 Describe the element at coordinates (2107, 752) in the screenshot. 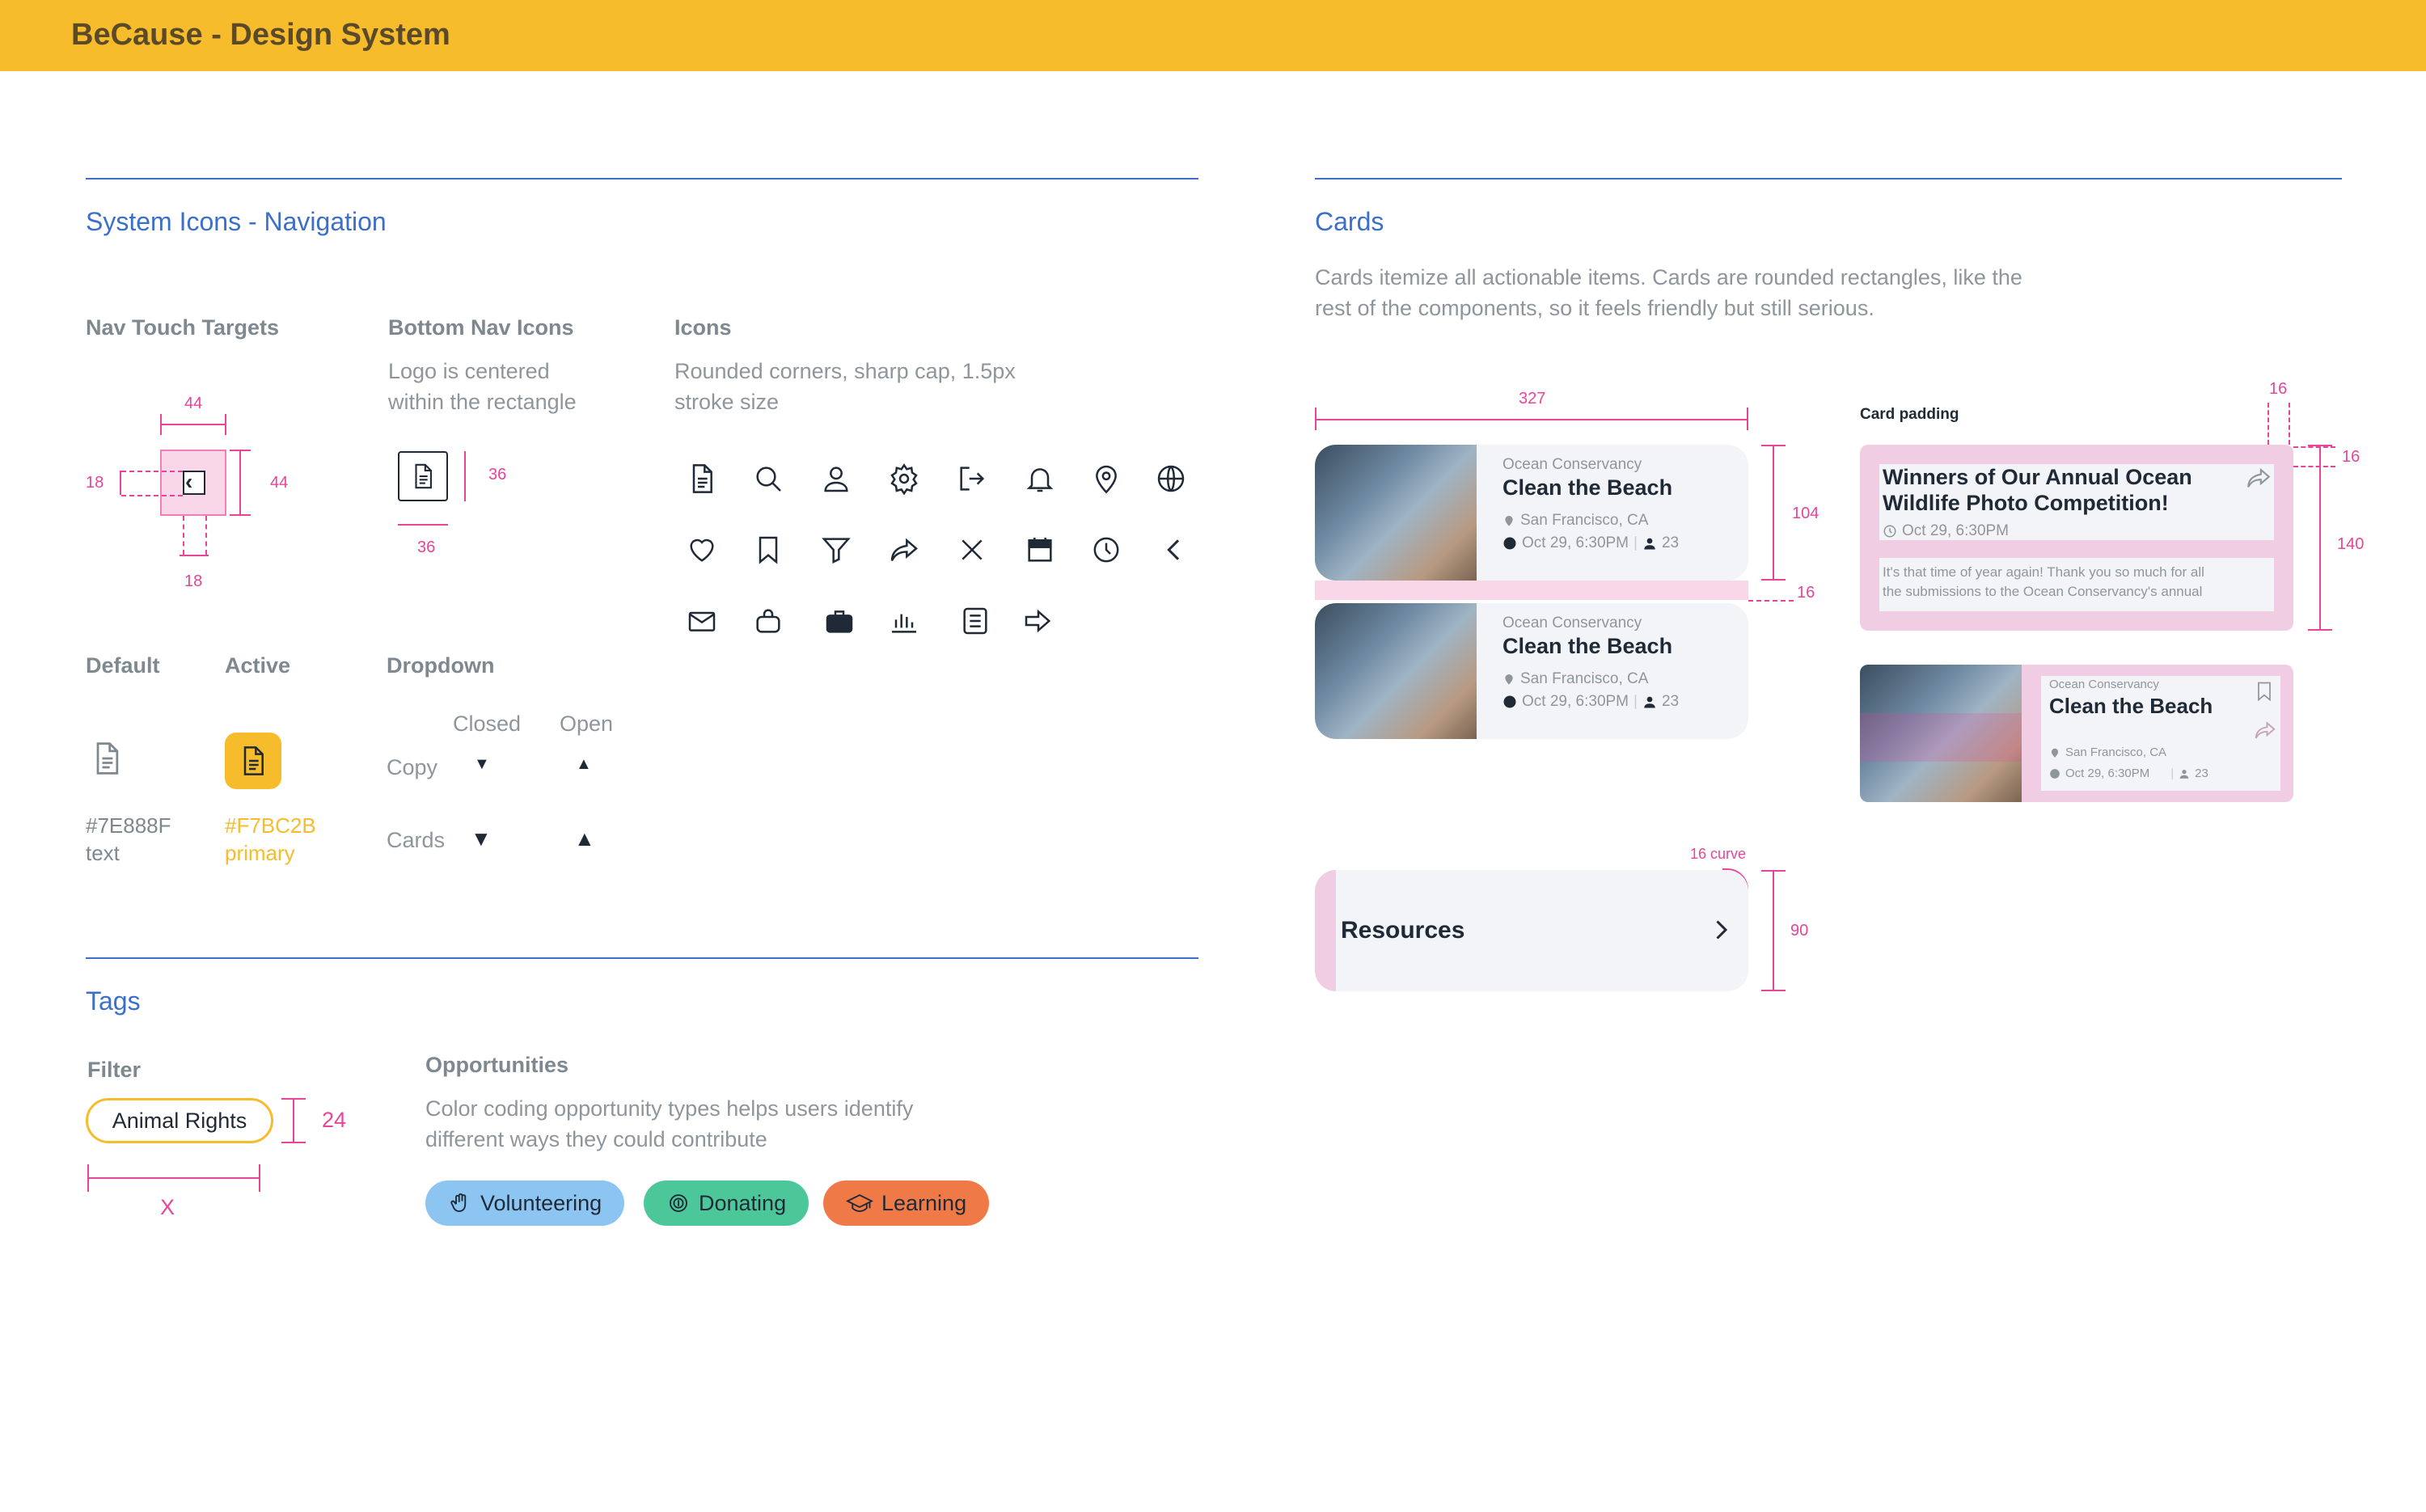

I see `event-location: San Francisco, CA` at that location.